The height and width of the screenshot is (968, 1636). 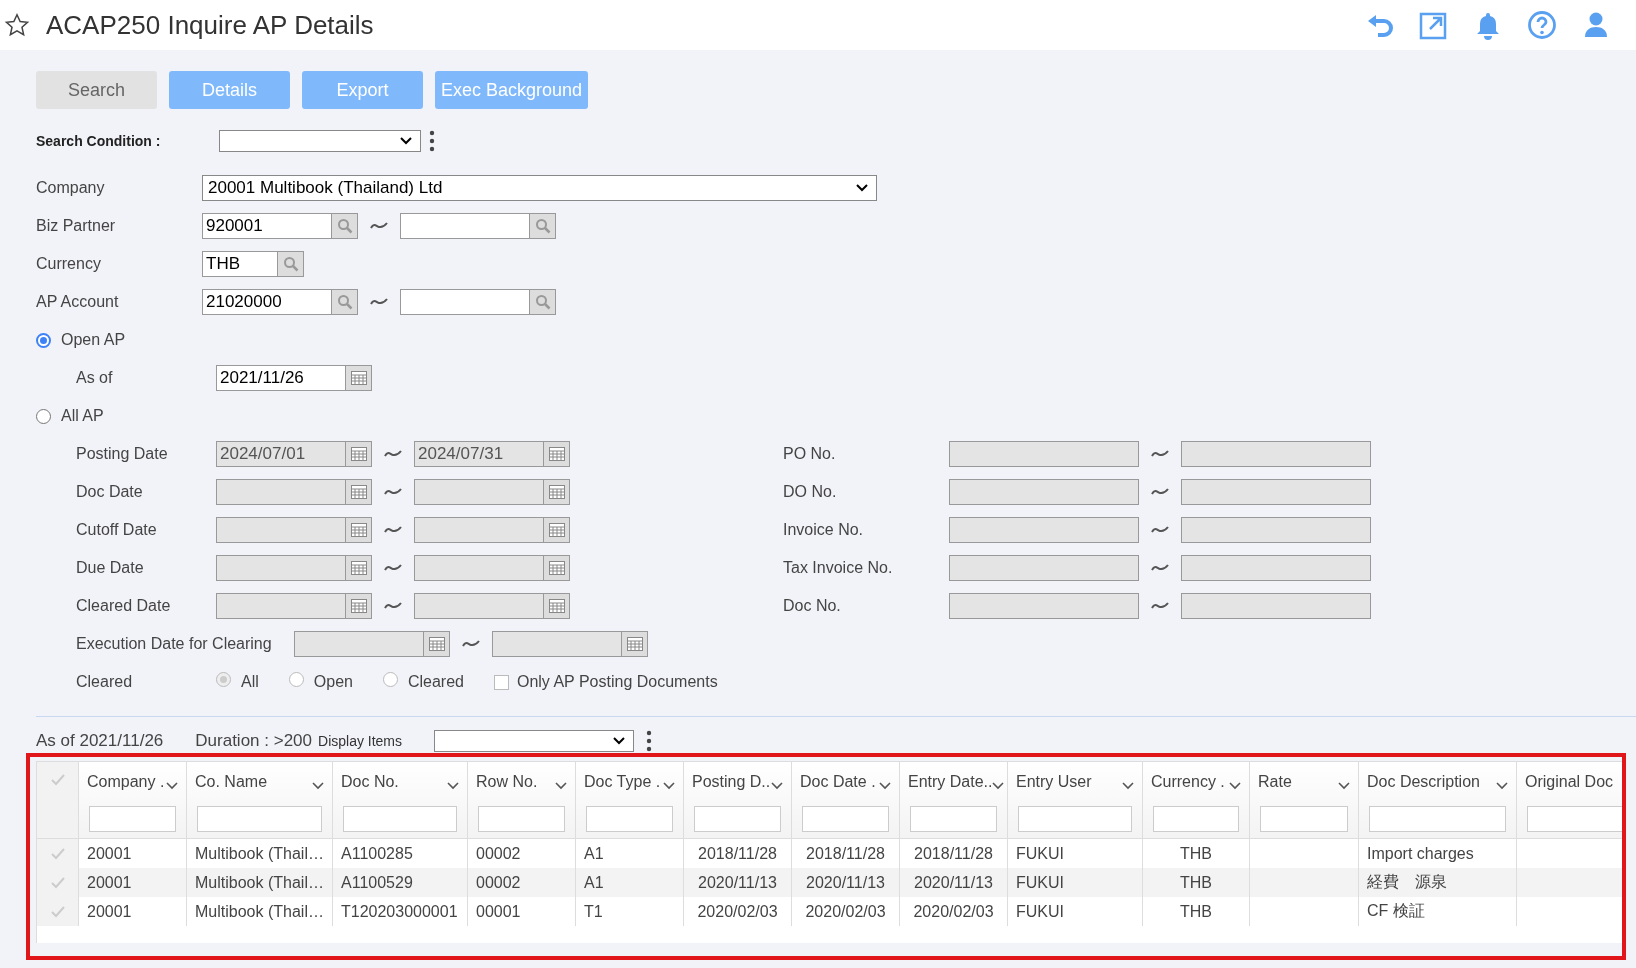 I want to click on field-label: Due Date, so click(x=110, y=568).